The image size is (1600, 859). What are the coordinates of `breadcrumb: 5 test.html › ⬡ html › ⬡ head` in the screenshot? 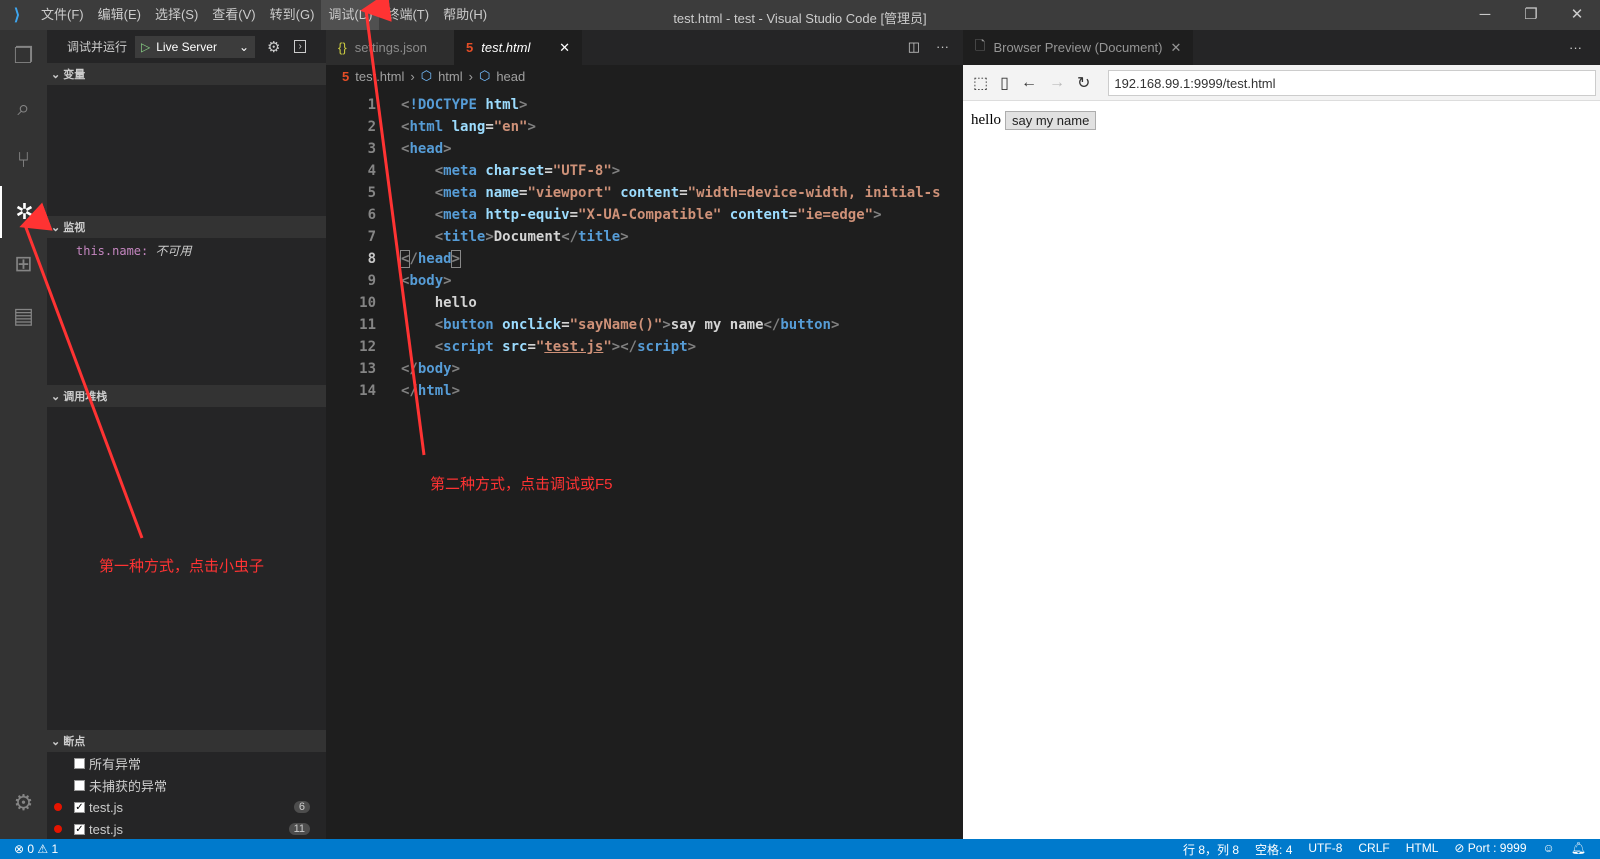 It's located at (434, 76).